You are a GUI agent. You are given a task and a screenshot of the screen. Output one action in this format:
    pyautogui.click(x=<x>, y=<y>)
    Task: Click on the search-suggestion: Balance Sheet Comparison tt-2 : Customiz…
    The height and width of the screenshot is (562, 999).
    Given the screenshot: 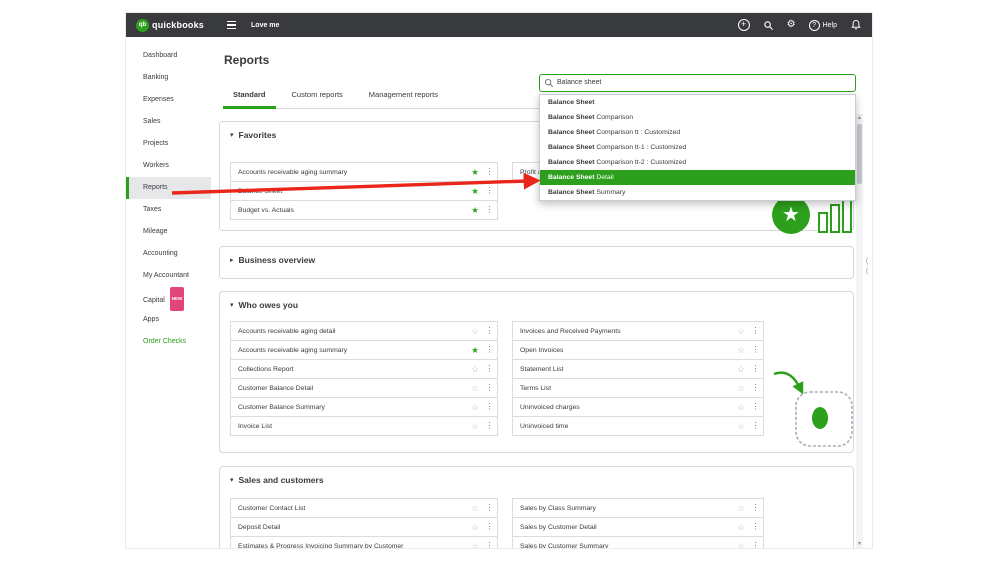 What is the action you would take?
    pyautogui.click(x=697, y=162)
    